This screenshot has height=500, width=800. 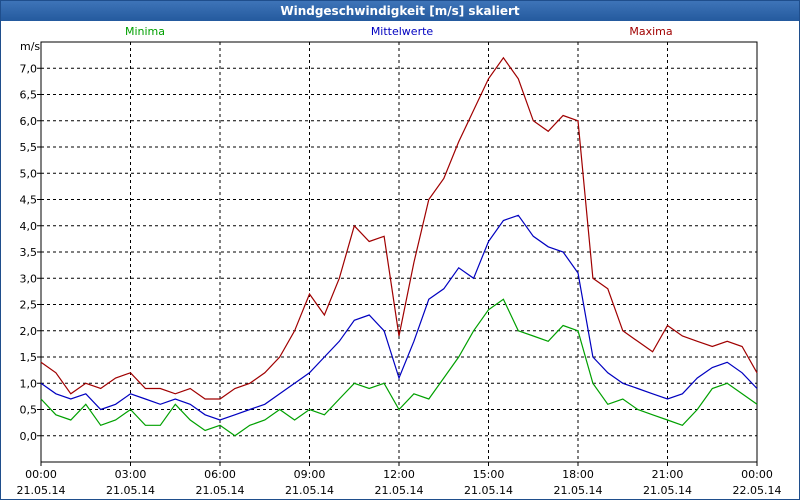 I want to click on y-tick-label: 7,0, so click(x=29, y=68).